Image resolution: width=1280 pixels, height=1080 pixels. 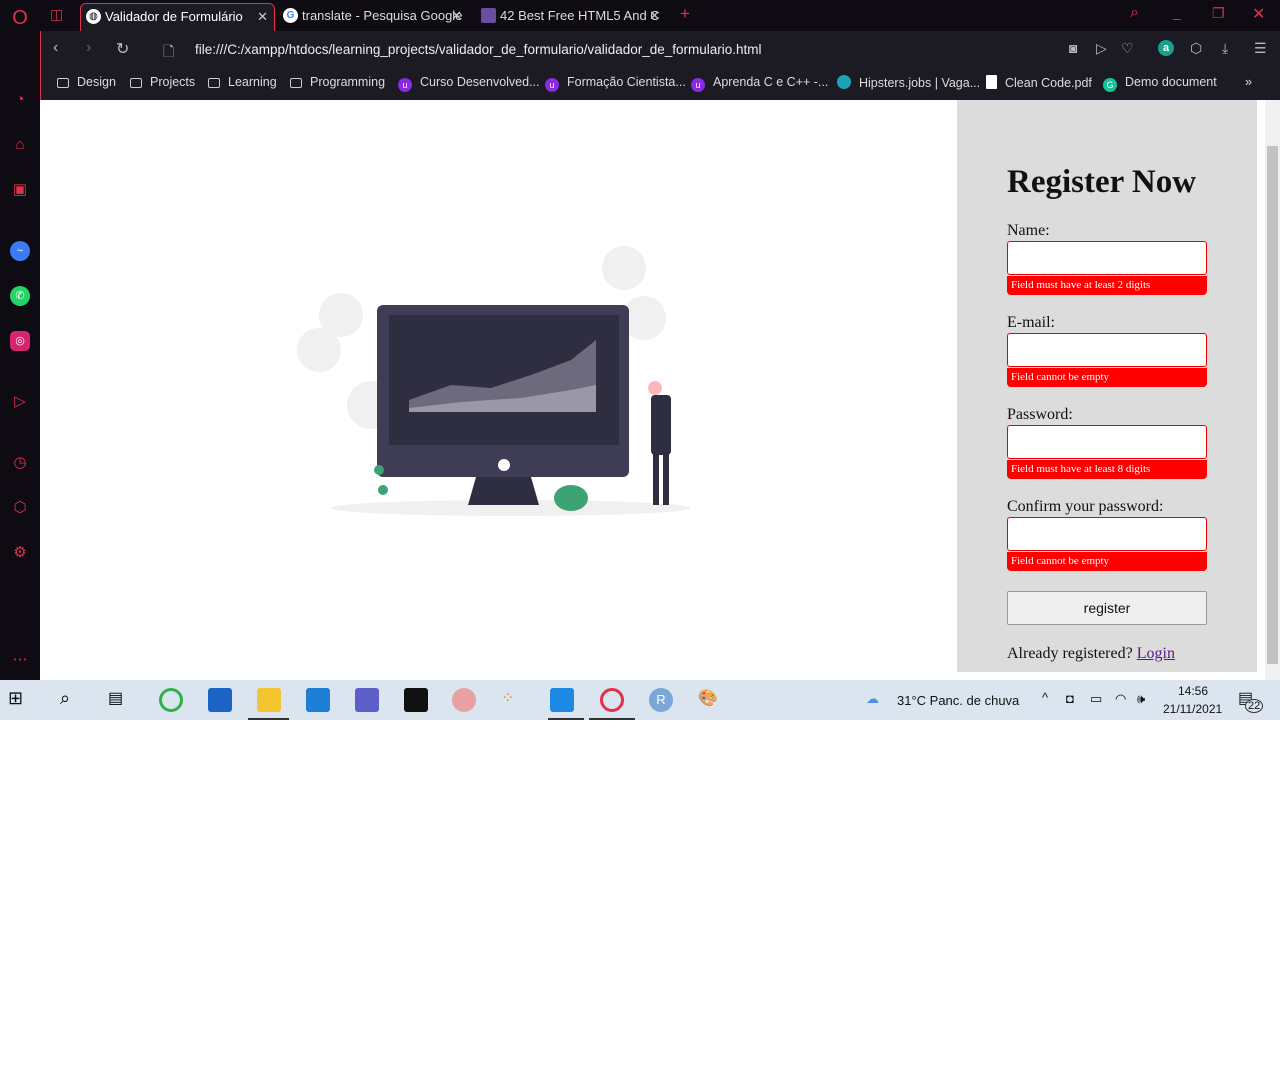 I want to click on gx-control-icon: ◫, so click(x=56, y=14).